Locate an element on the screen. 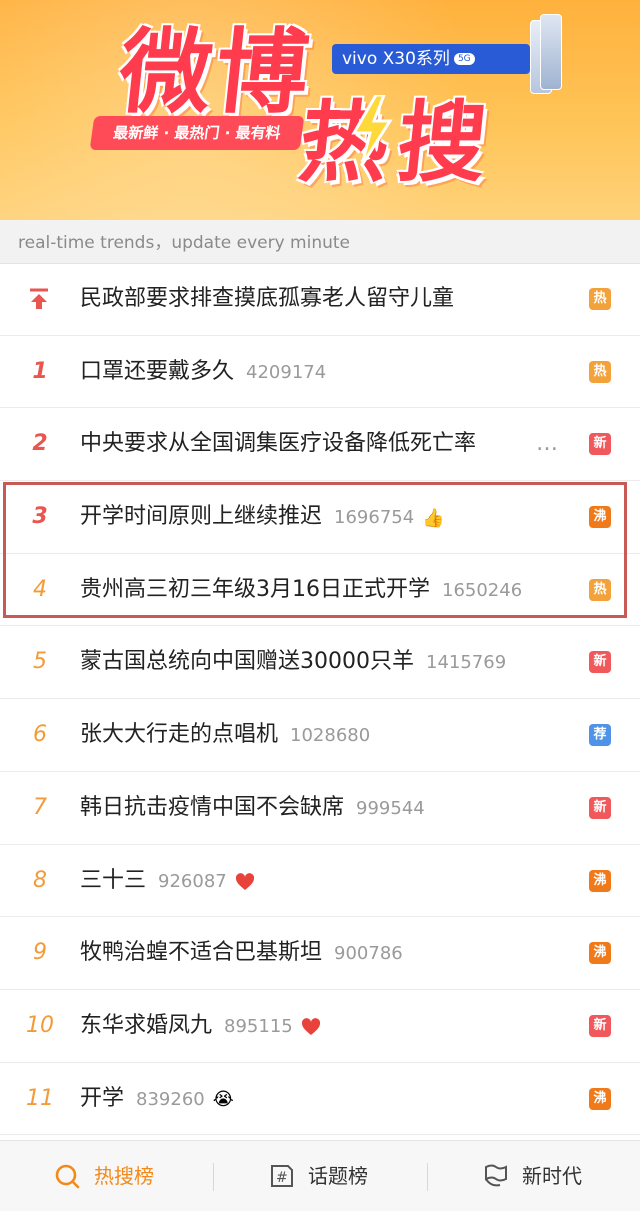 The image size is (640, 1211). trend-title-wrap: 蒙古国总统向中国赠送30000只羊 1415769 is located at coordinates (293, 662).